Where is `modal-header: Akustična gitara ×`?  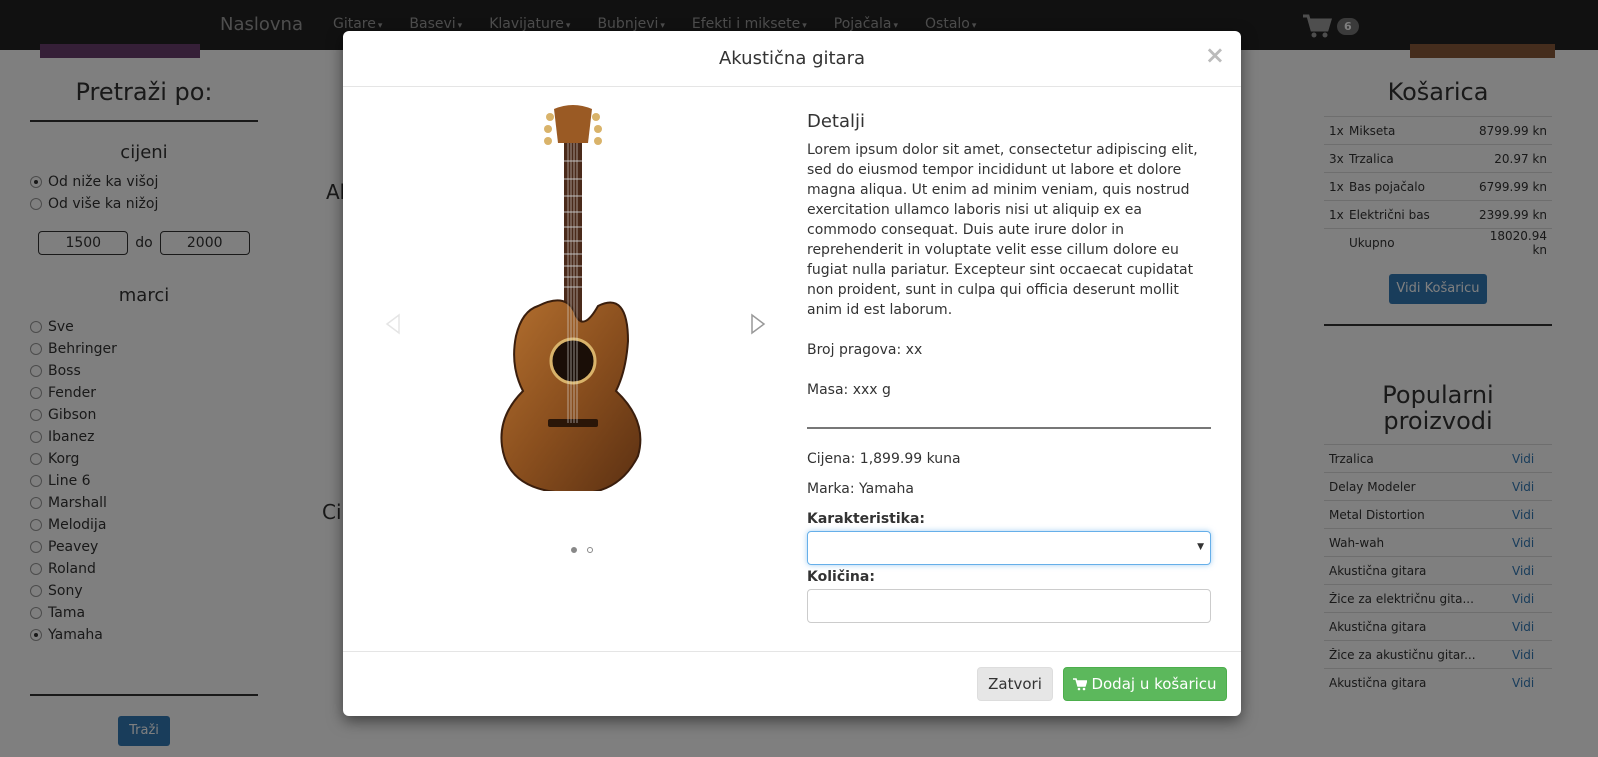 modal-header: Akustična gitara × is located at coordinates (792, 59).